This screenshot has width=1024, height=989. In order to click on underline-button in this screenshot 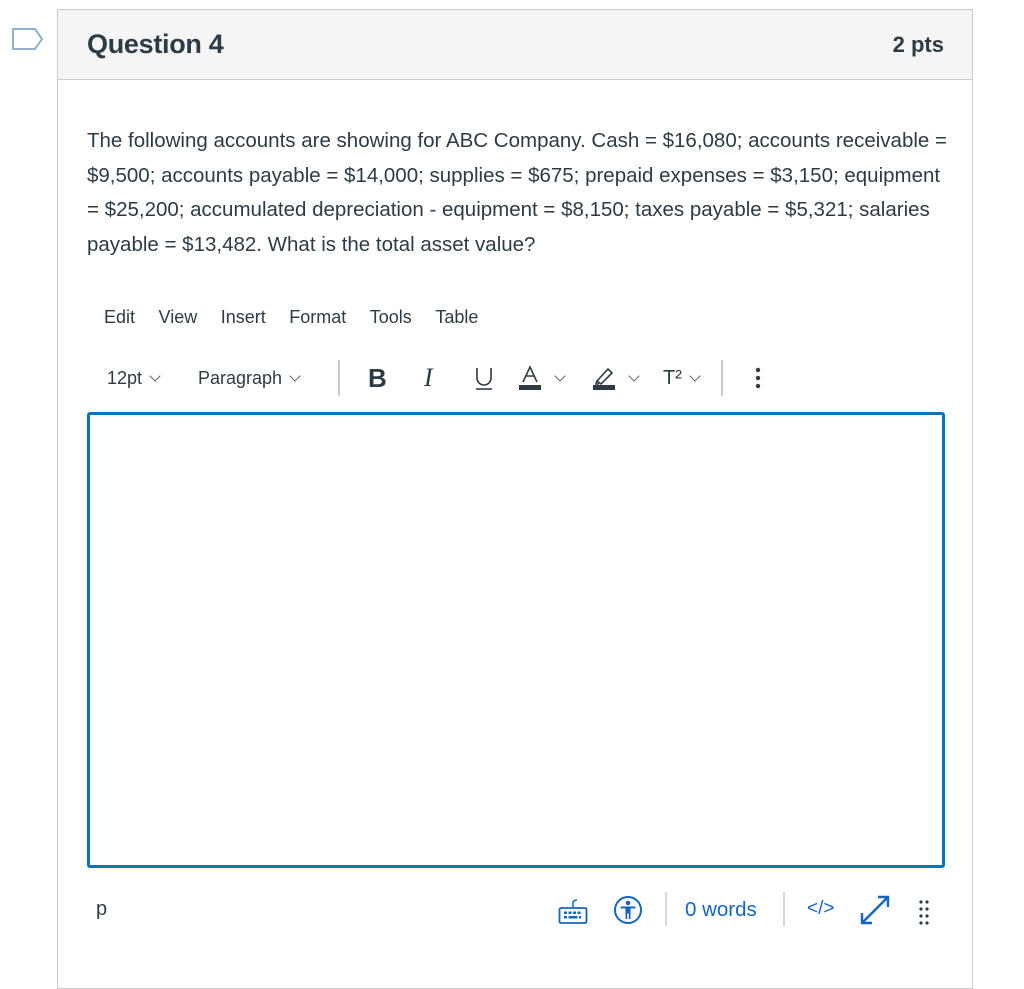, I will do `click(484, 378)`.